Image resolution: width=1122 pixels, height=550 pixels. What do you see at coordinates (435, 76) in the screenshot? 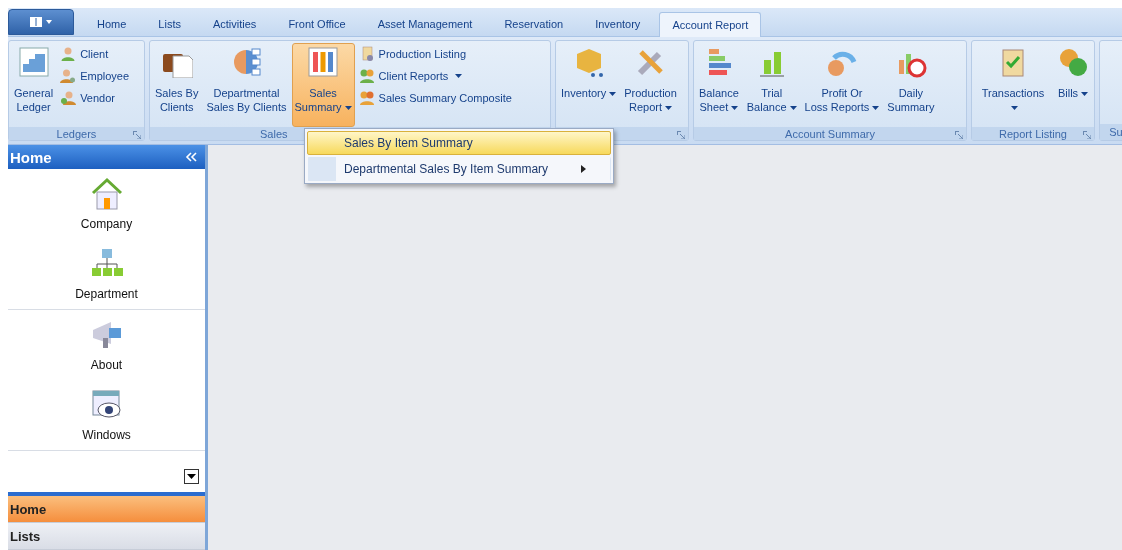
I see `ribbon-small-button: Client Reports` at bounding box center [435, 76].